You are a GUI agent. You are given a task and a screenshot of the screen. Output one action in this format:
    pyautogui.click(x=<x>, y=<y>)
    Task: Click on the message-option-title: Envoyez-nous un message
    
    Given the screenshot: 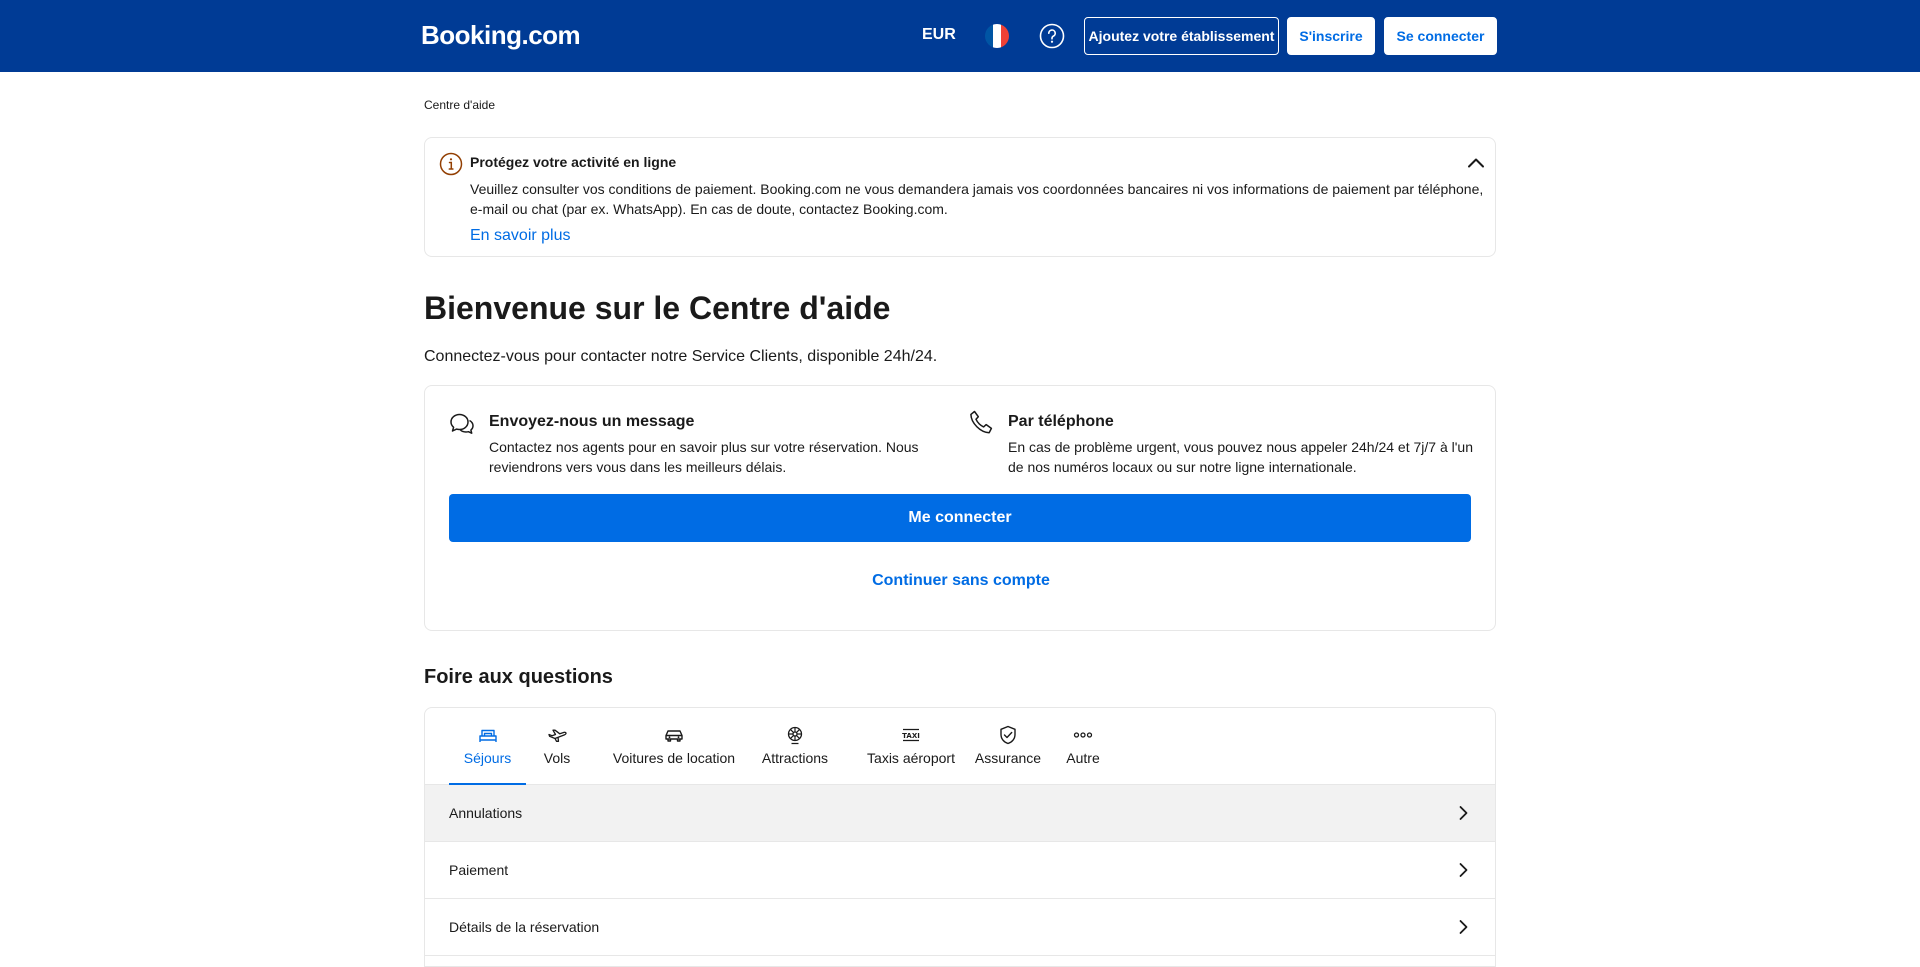 What is the action you would take?
    pyautogui.click(x=592, y=421)
    